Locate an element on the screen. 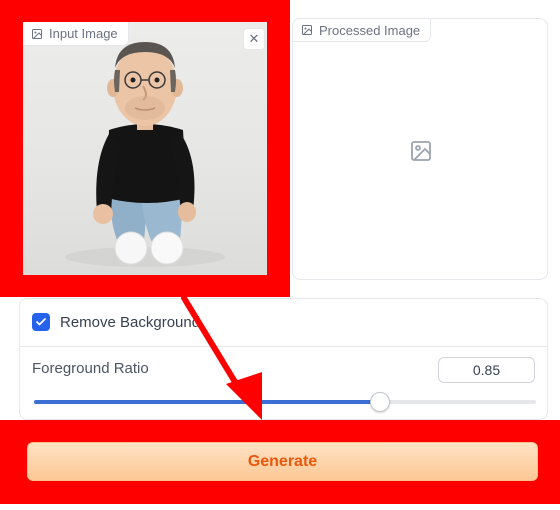 The height and width of the screenshot is (510, 560). generate-button: Generate is located at coordinates (282, 461).